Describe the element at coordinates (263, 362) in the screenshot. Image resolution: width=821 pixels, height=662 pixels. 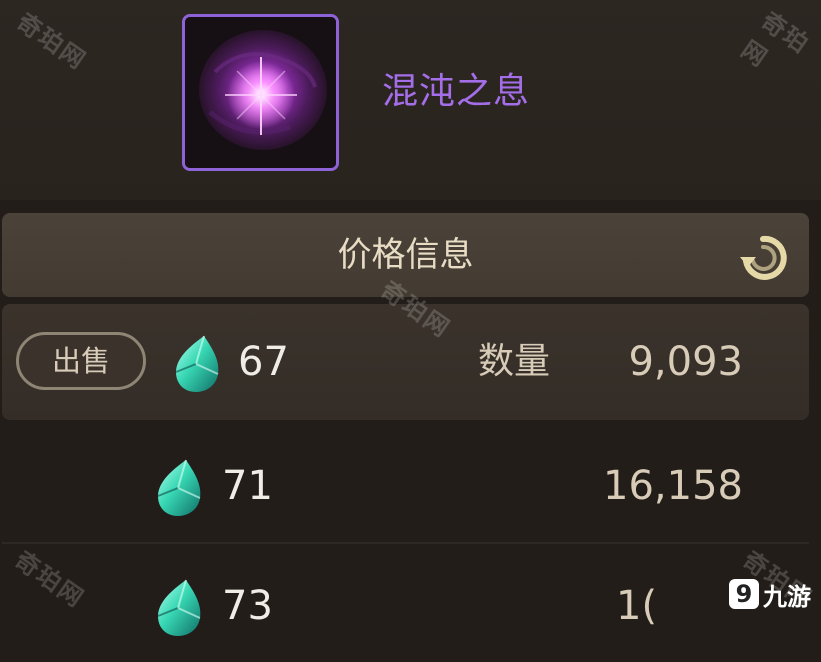
I see `price-value: 67` at that location.